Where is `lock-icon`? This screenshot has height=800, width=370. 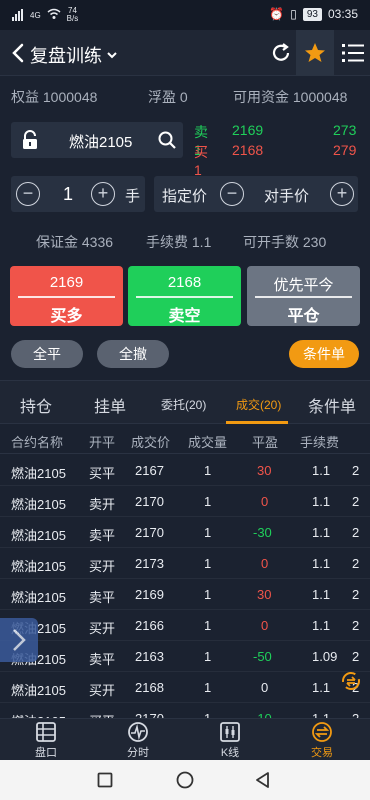
lock-icon is located at coordinates (30, 142).